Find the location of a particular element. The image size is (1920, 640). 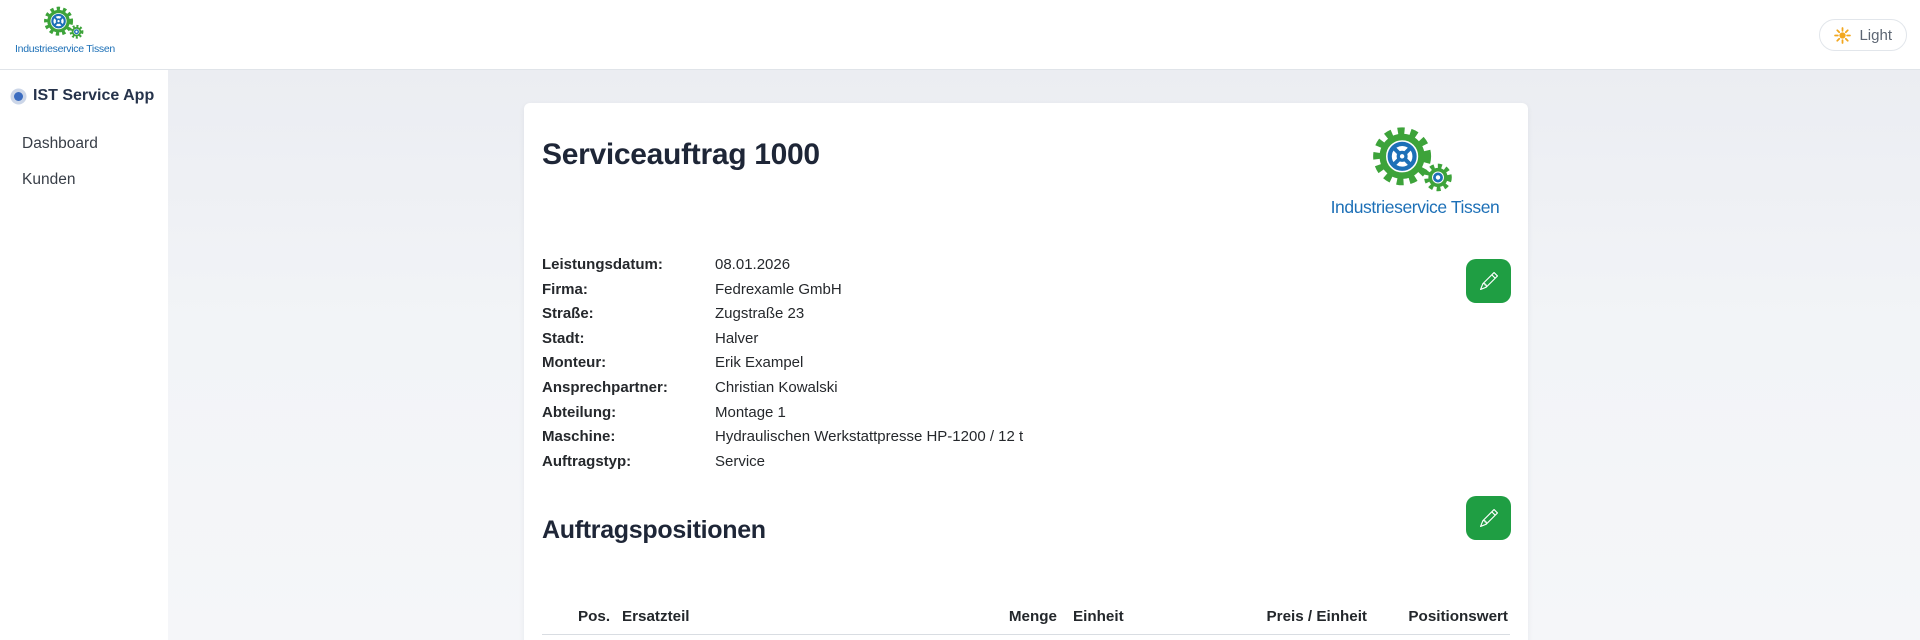

field-row-leistungsdatum: Leistungsdatum: 08.01.2026 is located at coordinates (782, 265).